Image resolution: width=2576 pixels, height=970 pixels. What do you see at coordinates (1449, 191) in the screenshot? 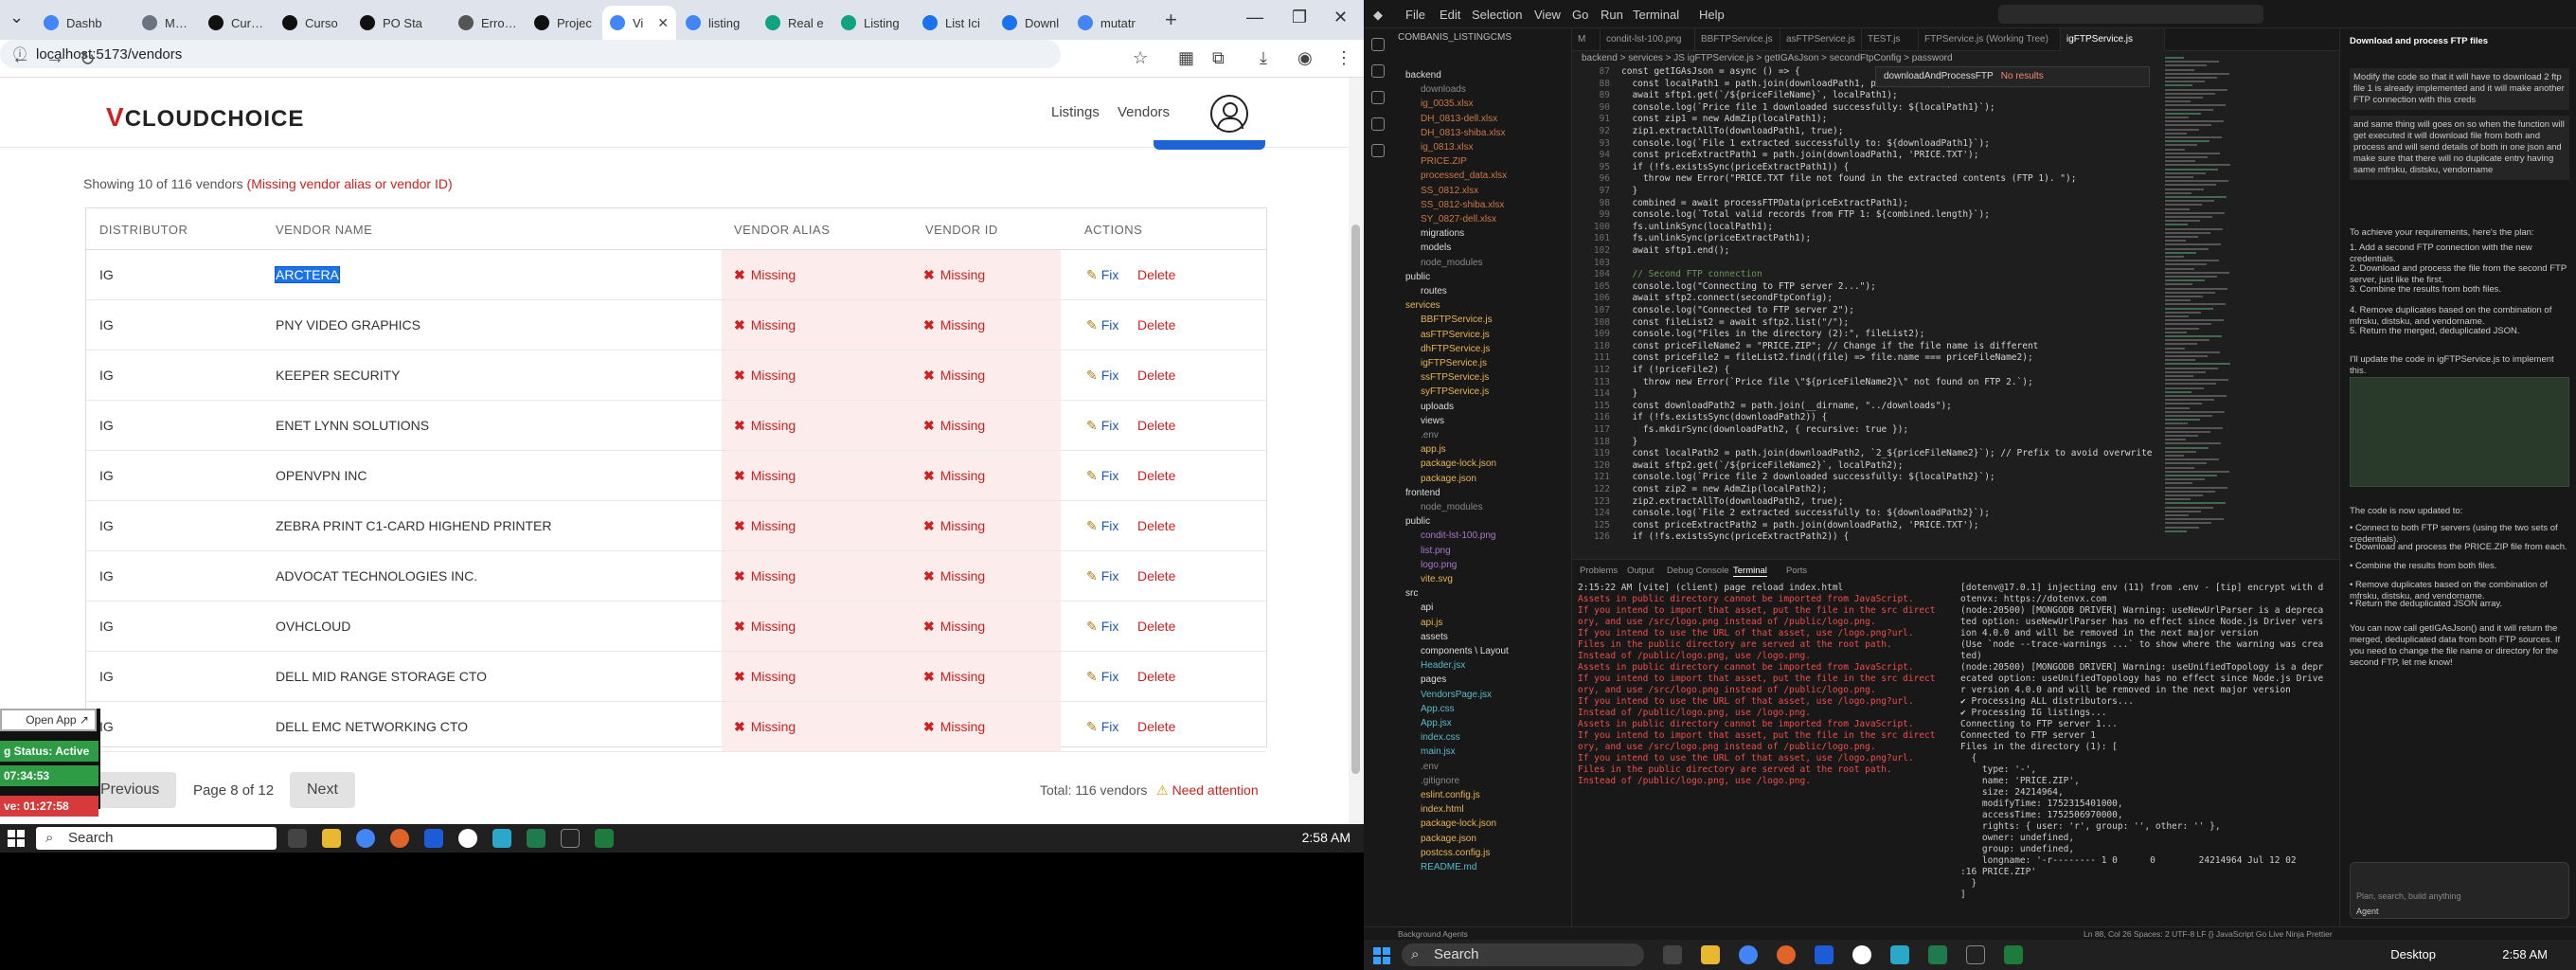
I see `file-tree-item: SS_0812.xlsx` at bounding box center [1449, 191].